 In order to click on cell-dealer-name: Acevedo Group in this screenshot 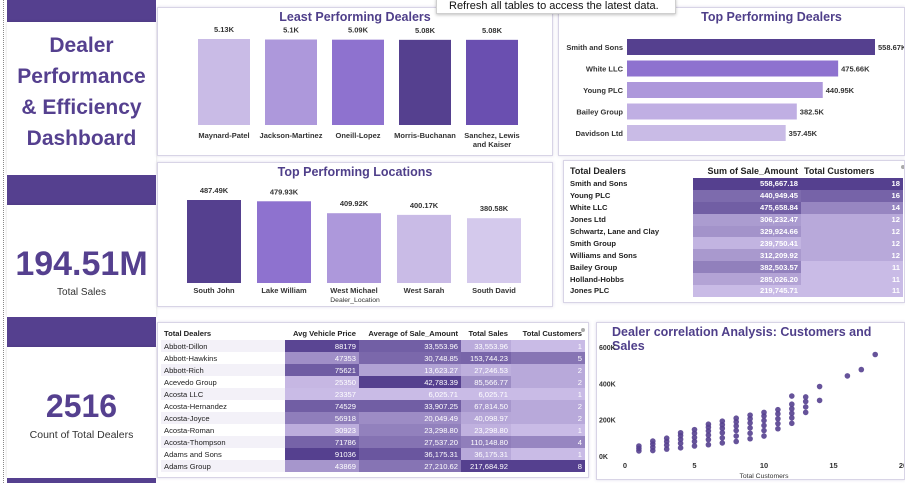, I will do `click(223, 382)`.